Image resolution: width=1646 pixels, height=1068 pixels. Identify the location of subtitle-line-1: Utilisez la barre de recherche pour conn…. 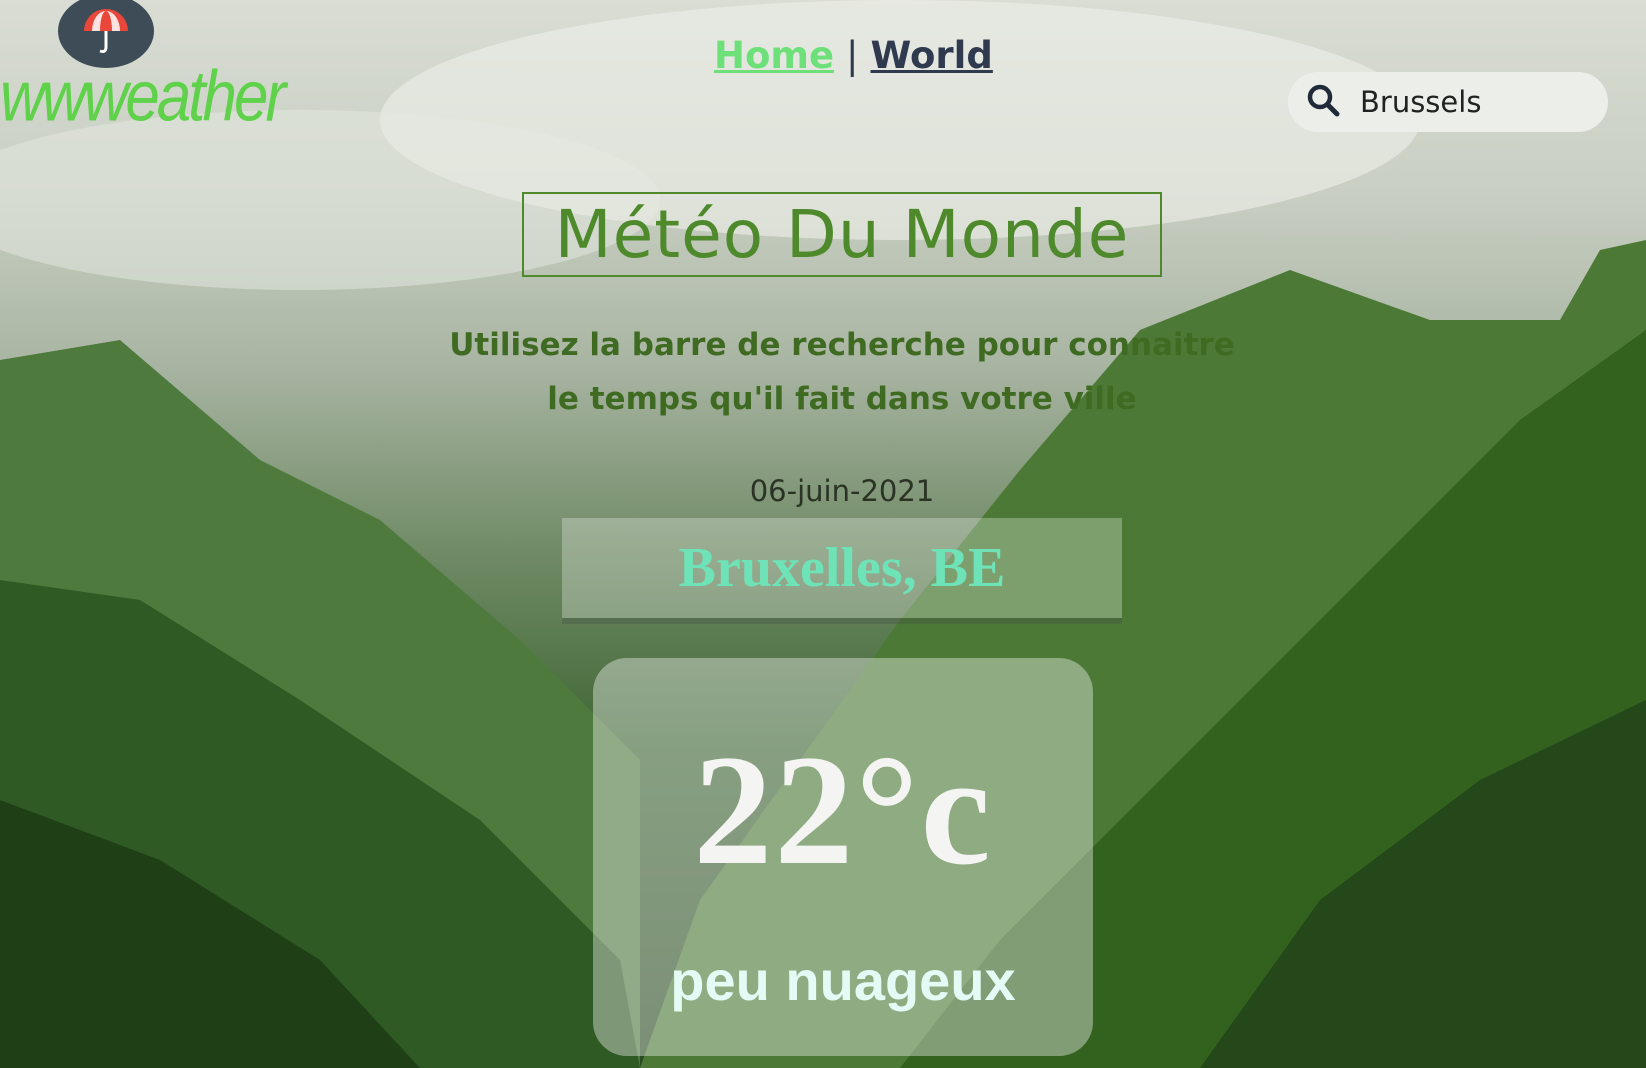
(842, 345).